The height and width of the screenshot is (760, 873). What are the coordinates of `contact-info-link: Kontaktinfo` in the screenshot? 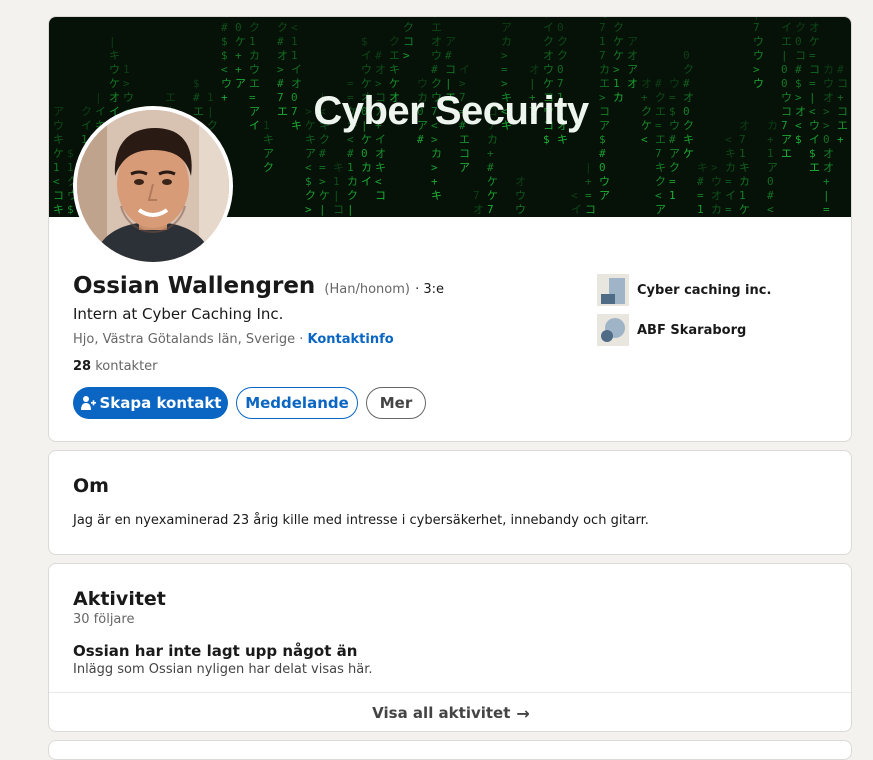 It's located at (350, 339).